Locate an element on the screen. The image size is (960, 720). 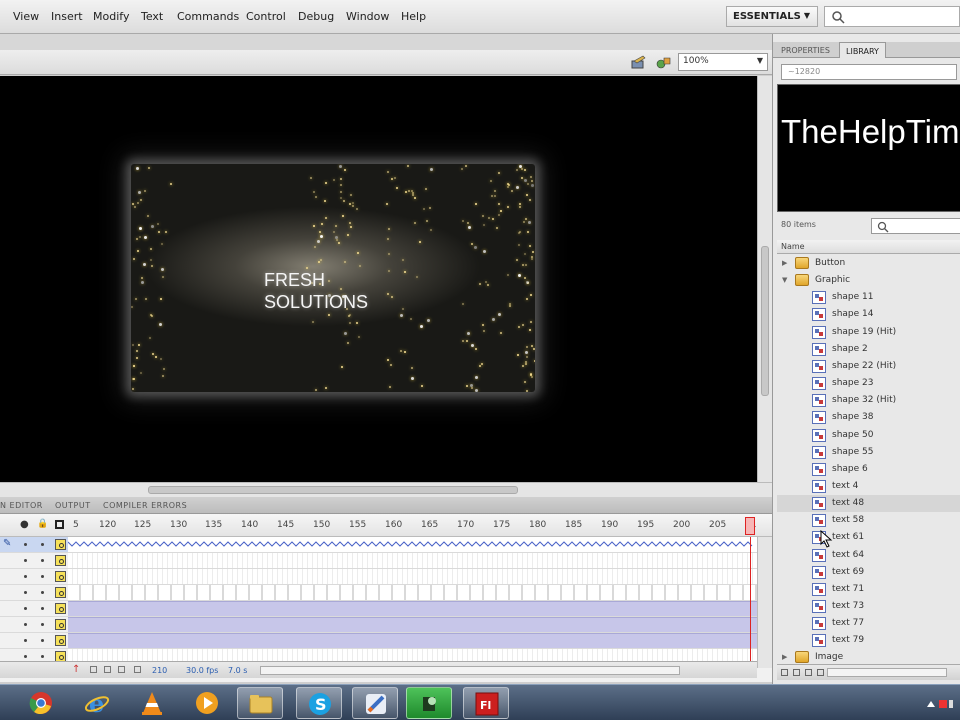
library-item-row: shape 55 is located at coordinates (868, 452).